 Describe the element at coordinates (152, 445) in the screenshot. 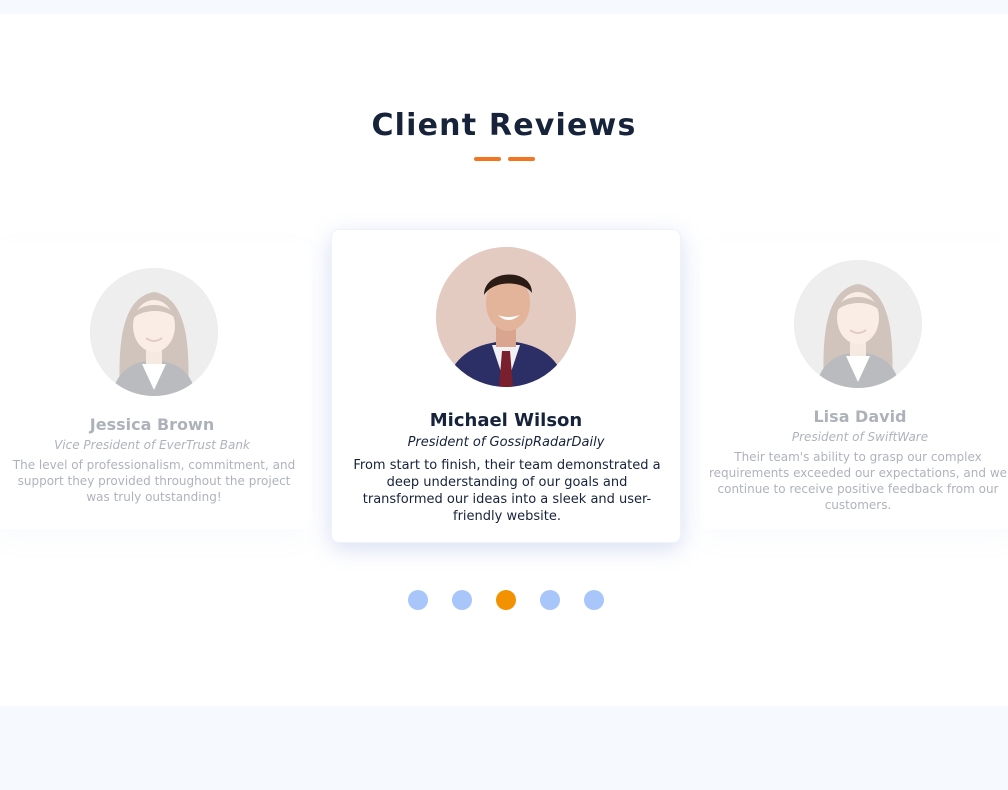

I see `reviewer-role: Vice President of EverTrust Bank` at that location.